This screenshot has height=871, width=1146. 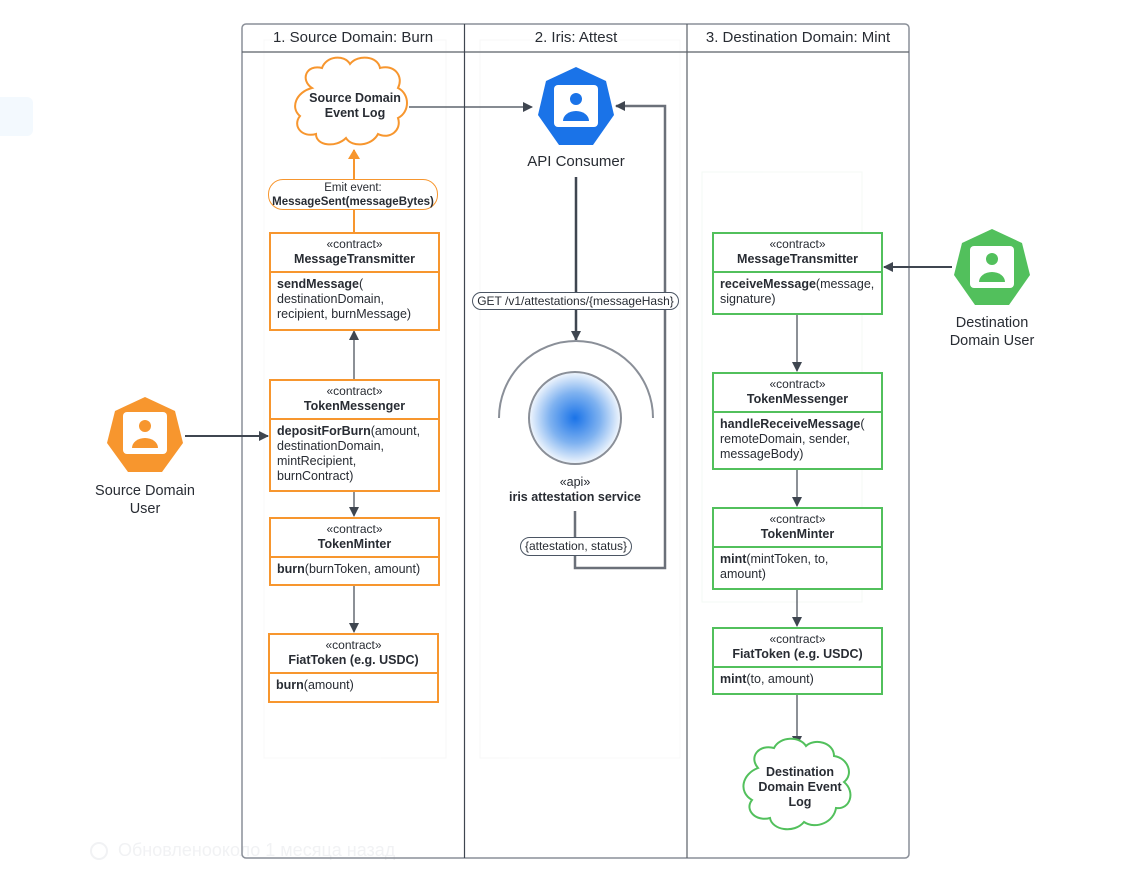 What do you see at coordinates (992, 332) in the screenshot?
I see `destination-user-label: Destination Domain User` at bounding box center [992, 332].